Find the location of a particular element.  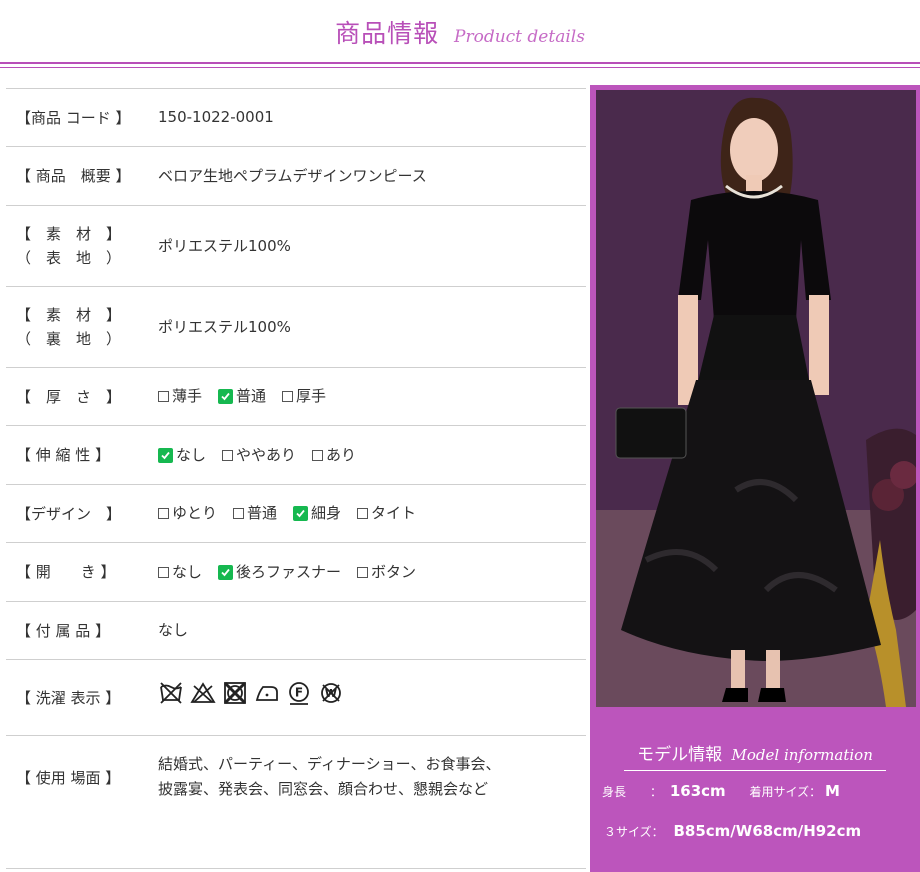

spec-row: 【 厚 さ 】 薄手 普通 厚手 is located at coordinates (296, 396).